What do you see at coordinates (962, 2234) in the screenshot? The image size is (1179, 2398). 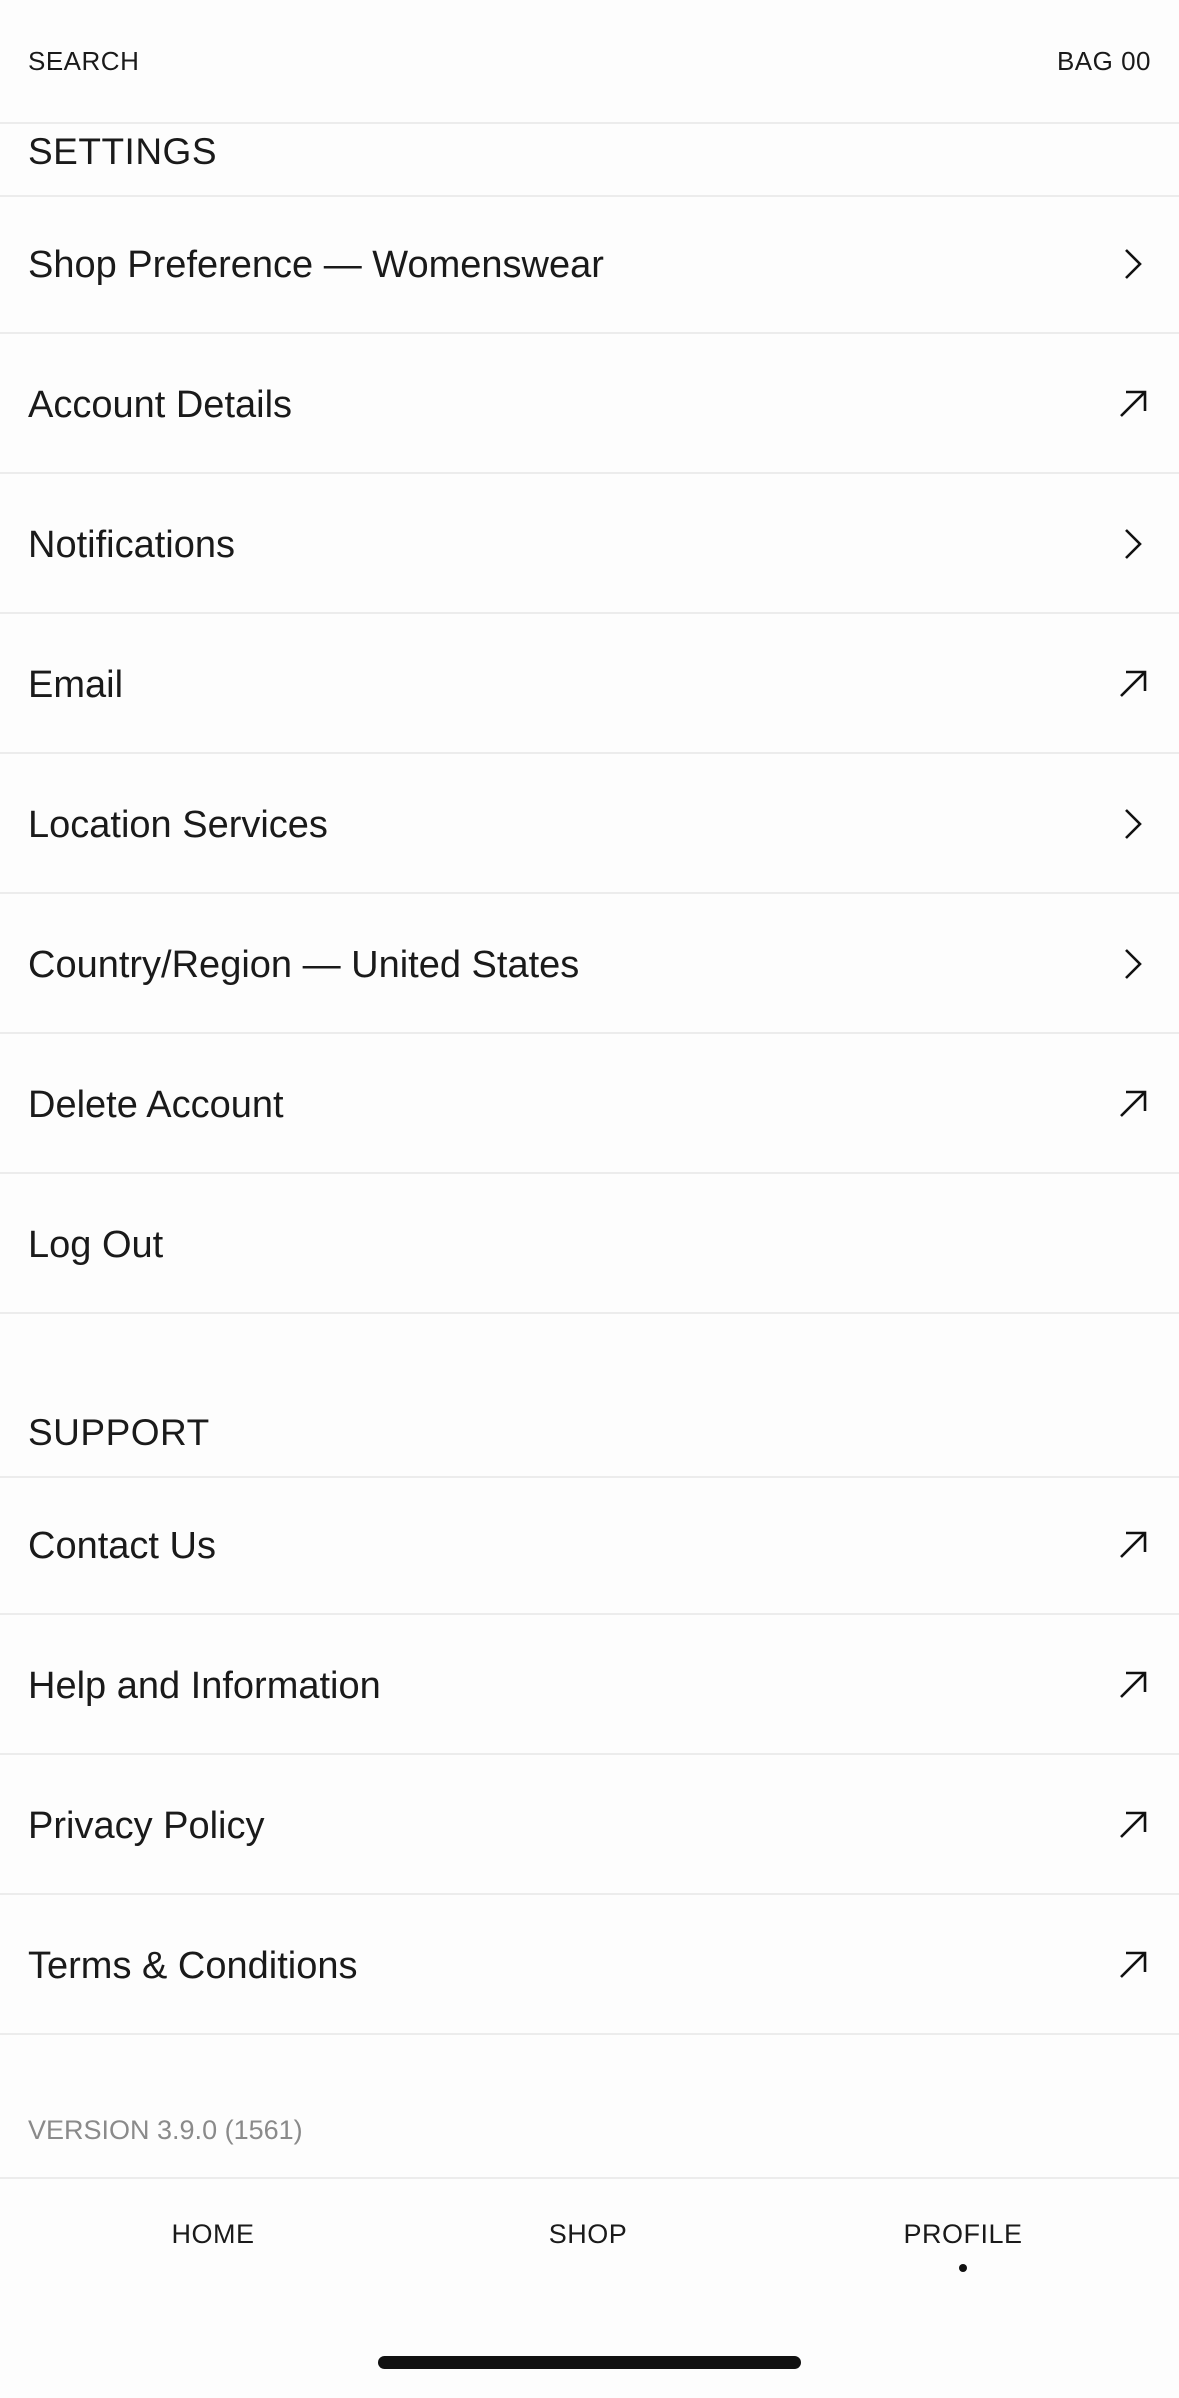 I see `tab-profile: PROFILE` at bounding box center [962, 2234].